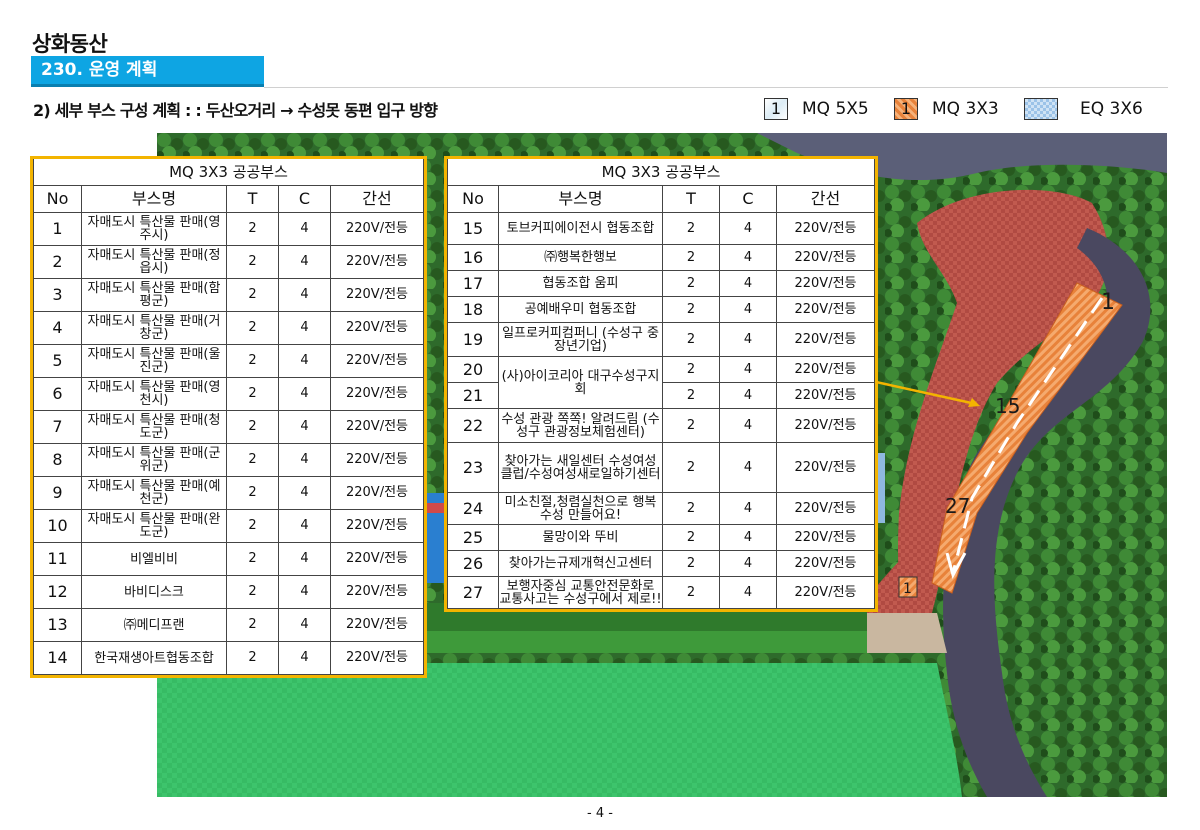  I want to click on column-header: T, so click(252, 199).